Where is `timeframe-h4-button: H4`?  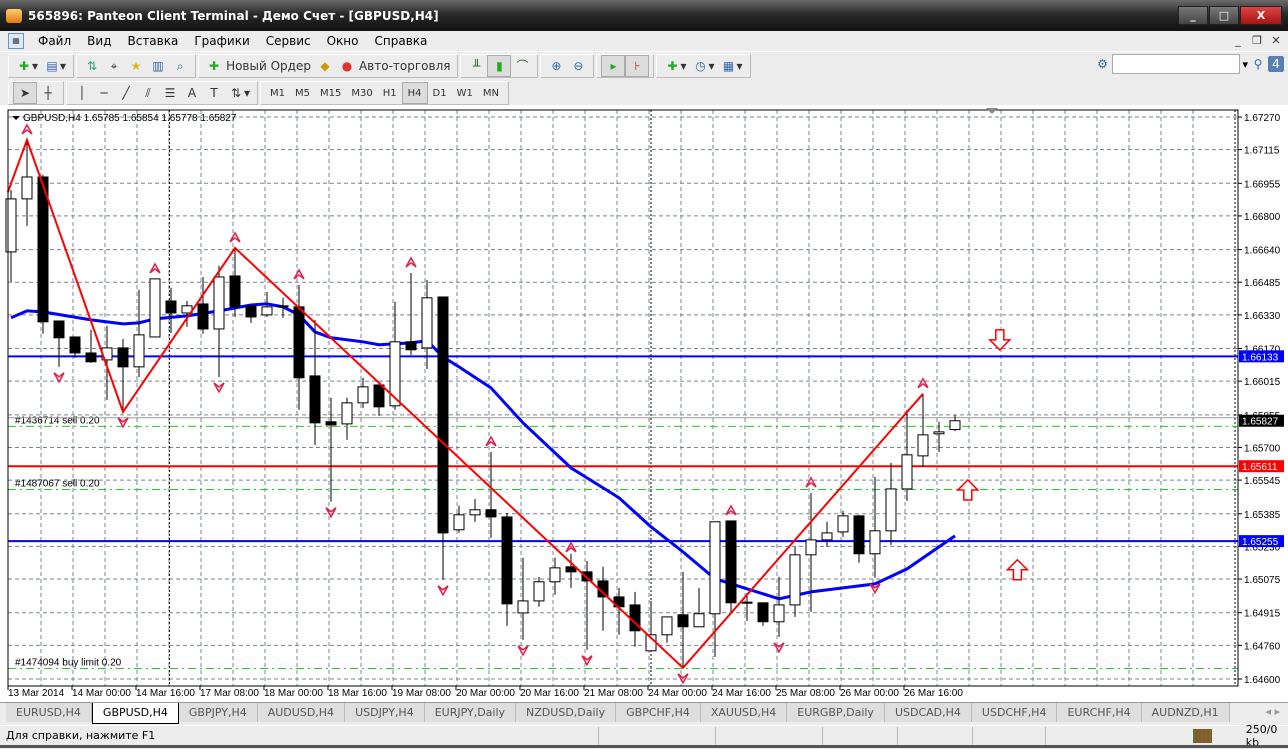
timeframe-h4-button: H4 is located at coordinates (414, 93).